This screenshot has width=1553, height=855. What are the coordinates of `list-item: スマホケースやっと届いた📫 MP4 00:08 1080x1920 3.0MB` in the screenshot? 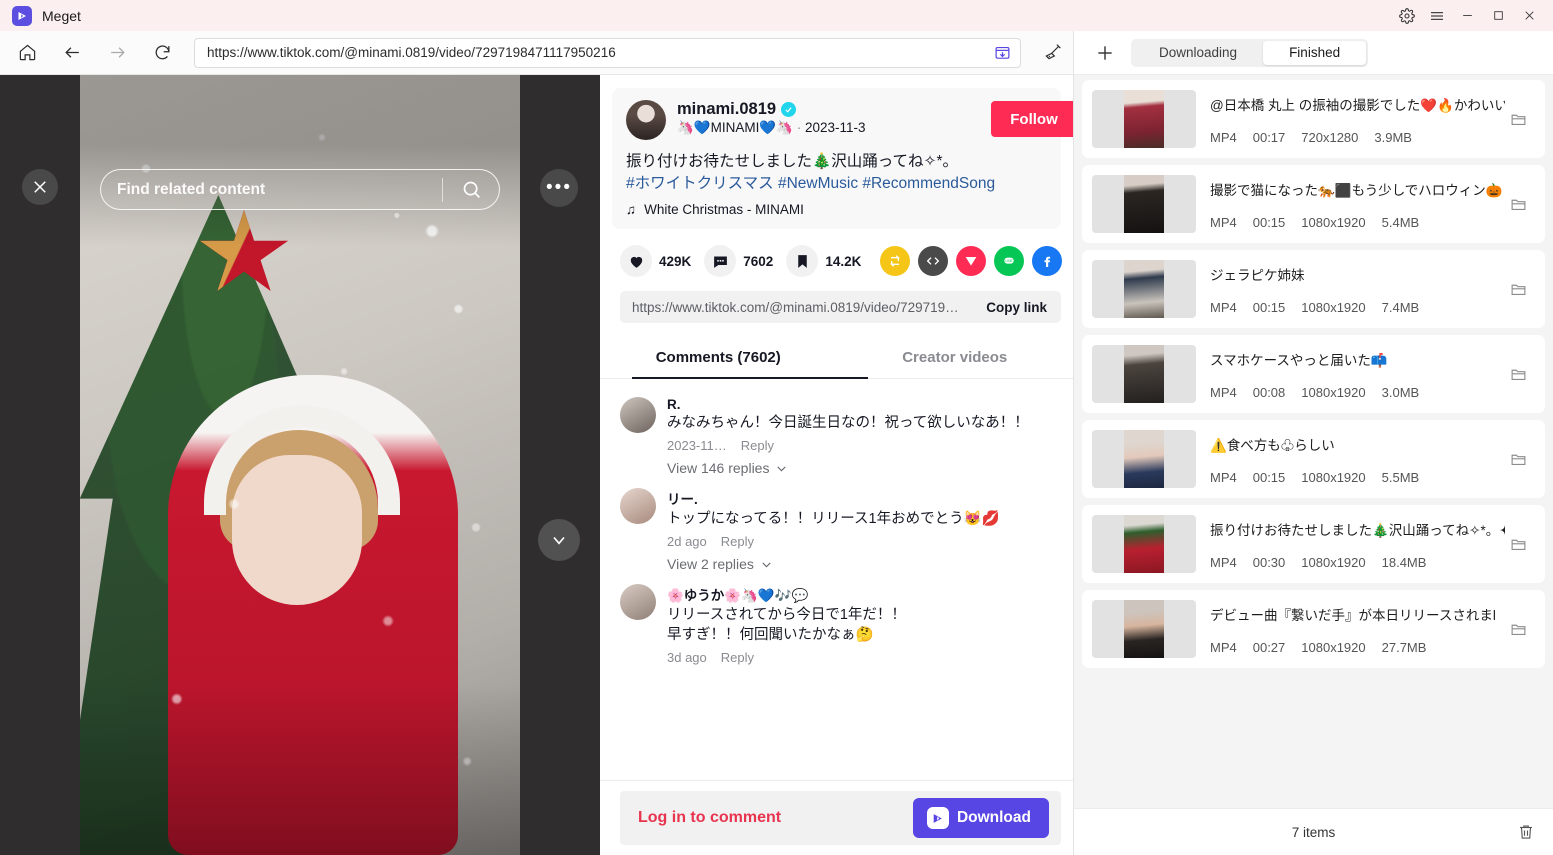 It's located at (1313, 374).